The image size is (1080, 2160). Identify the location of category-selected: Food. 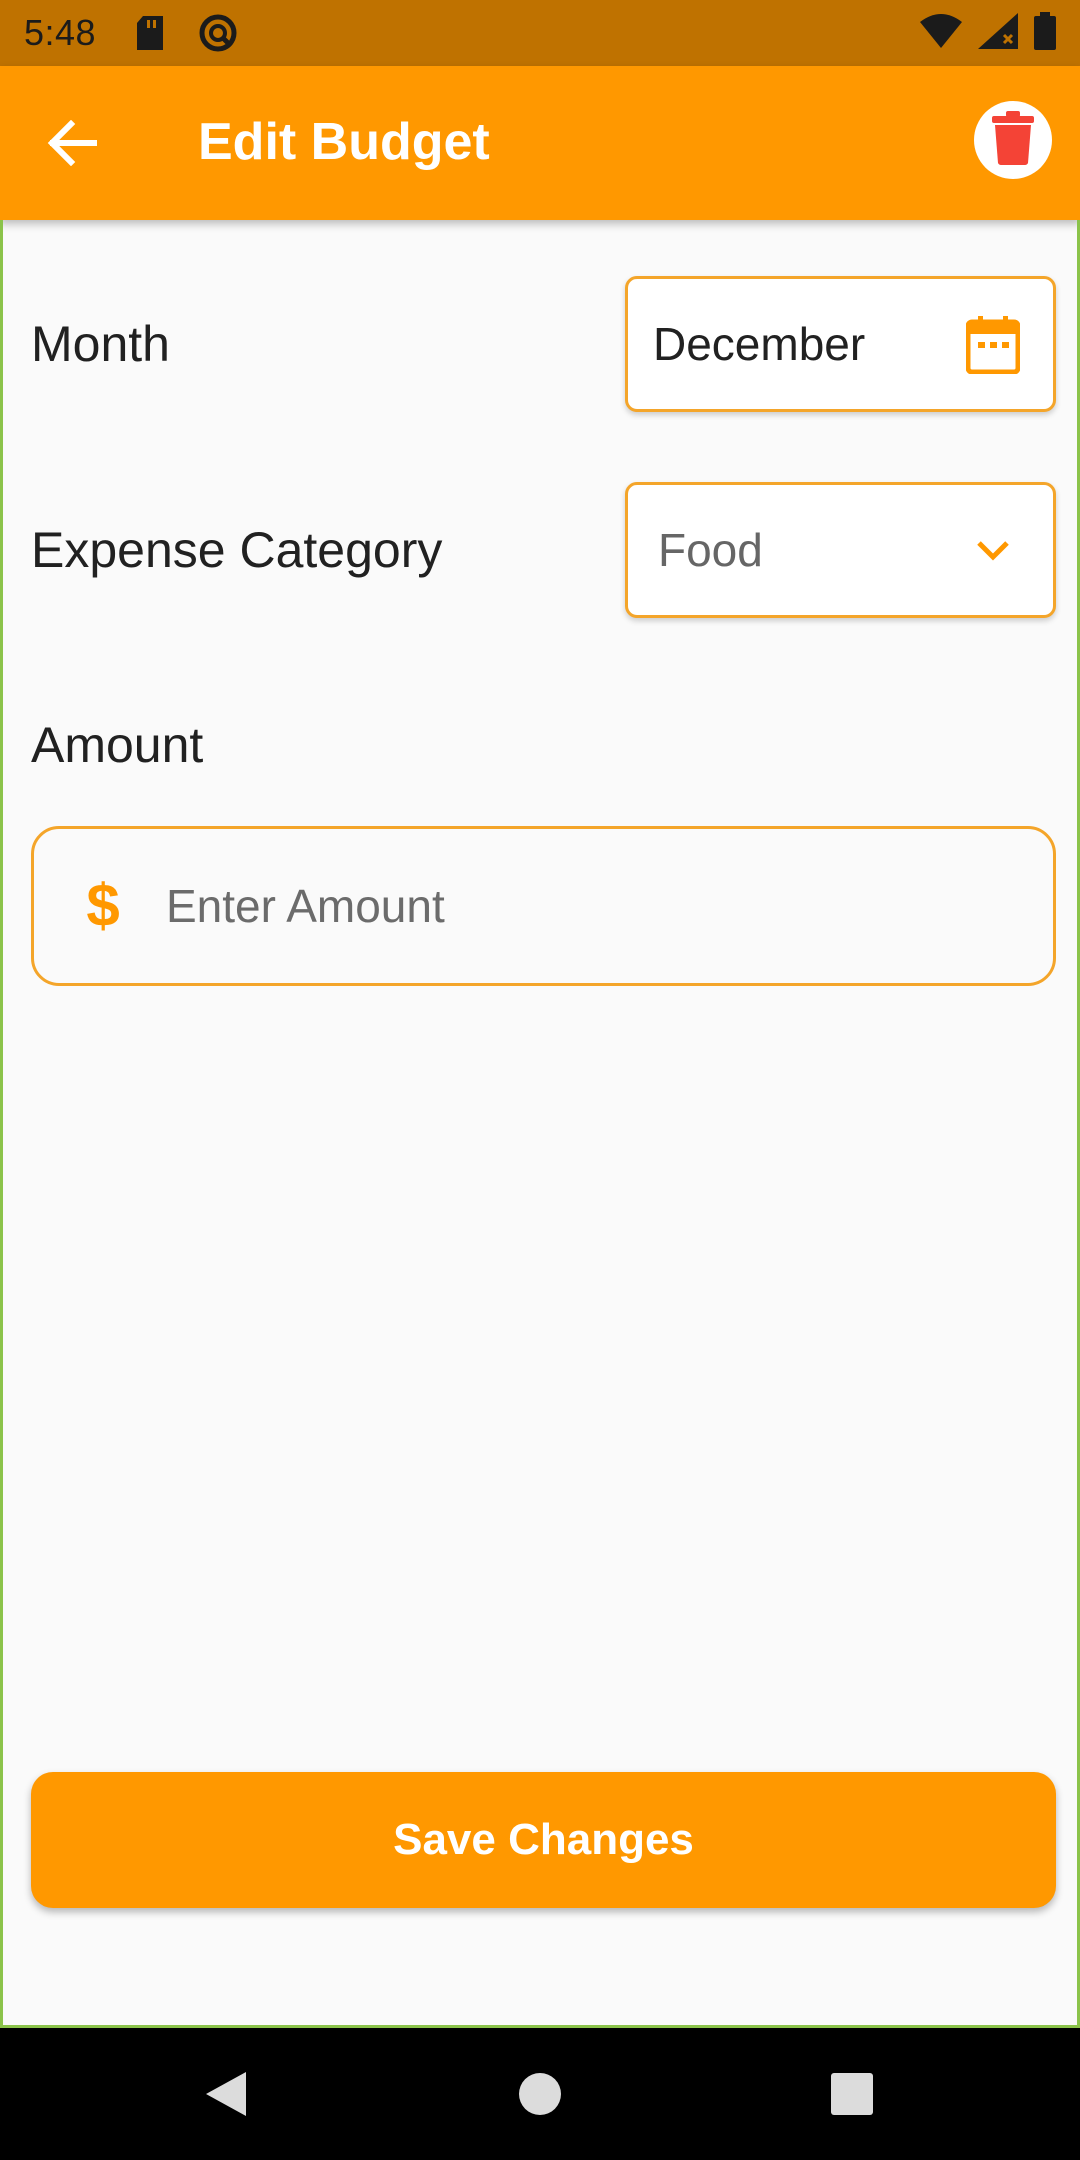
(710, 550).